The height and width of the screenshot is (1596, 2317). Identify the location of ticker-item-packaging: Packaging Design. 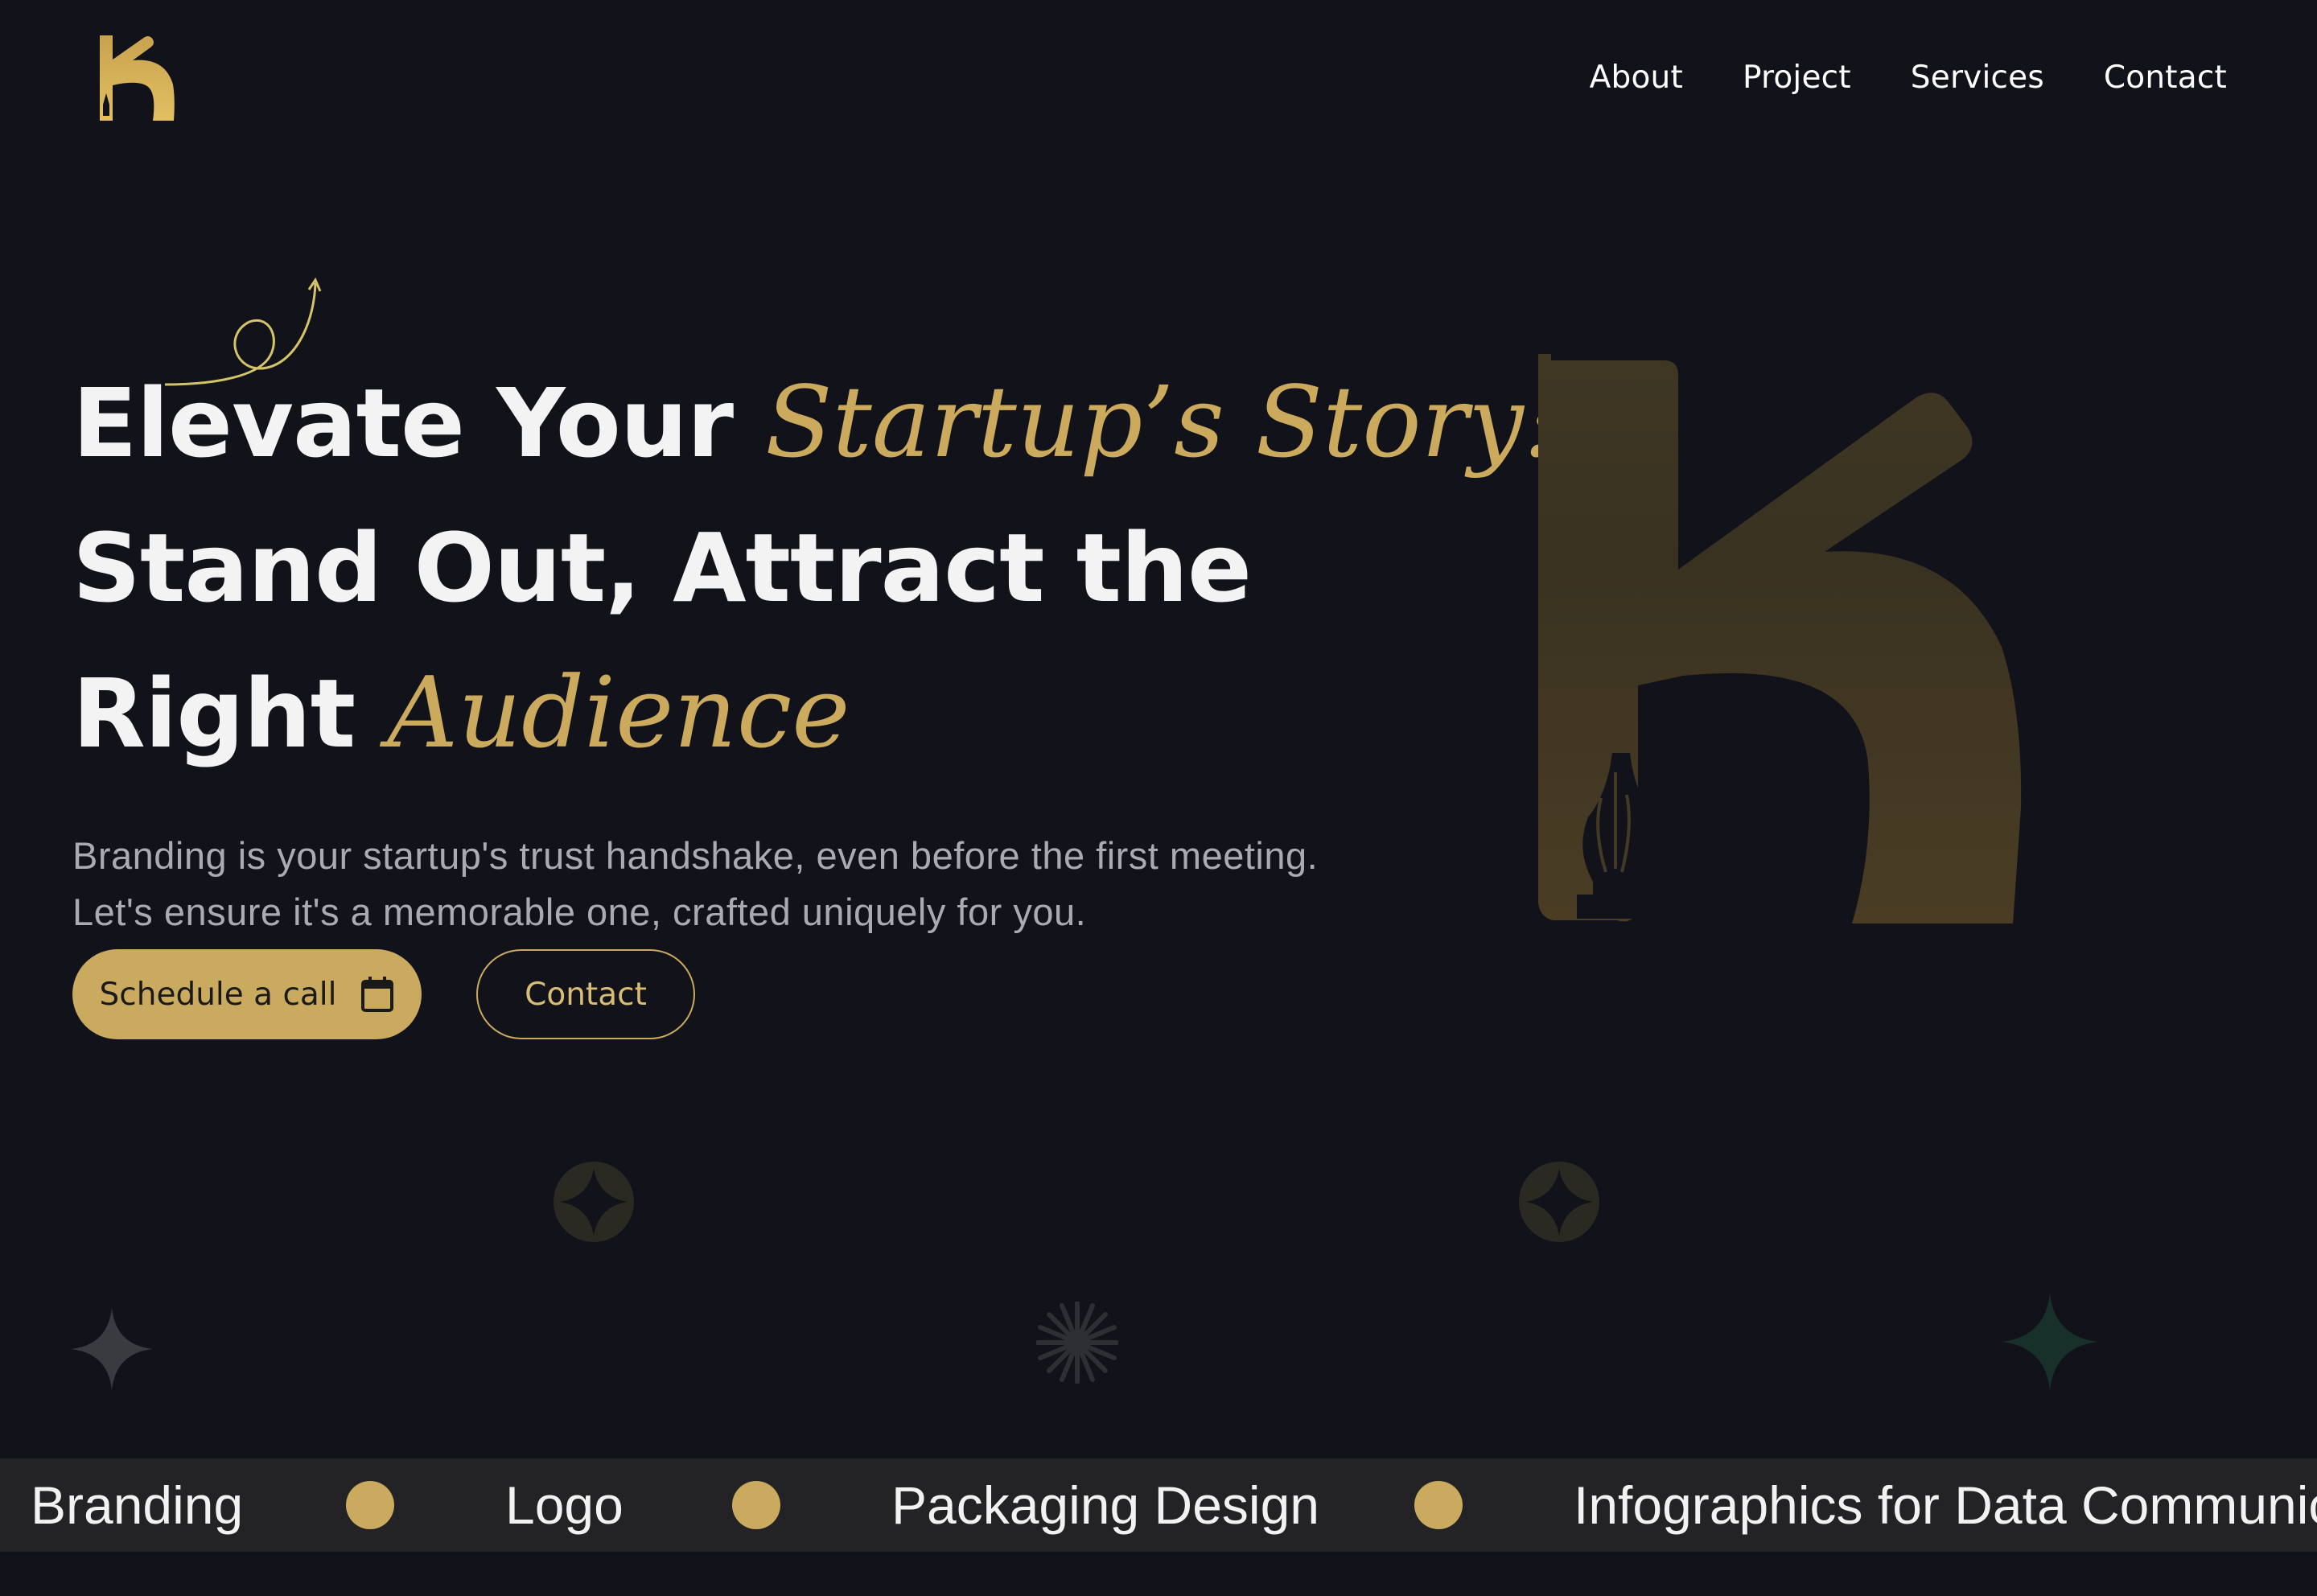
(1105, 1505).